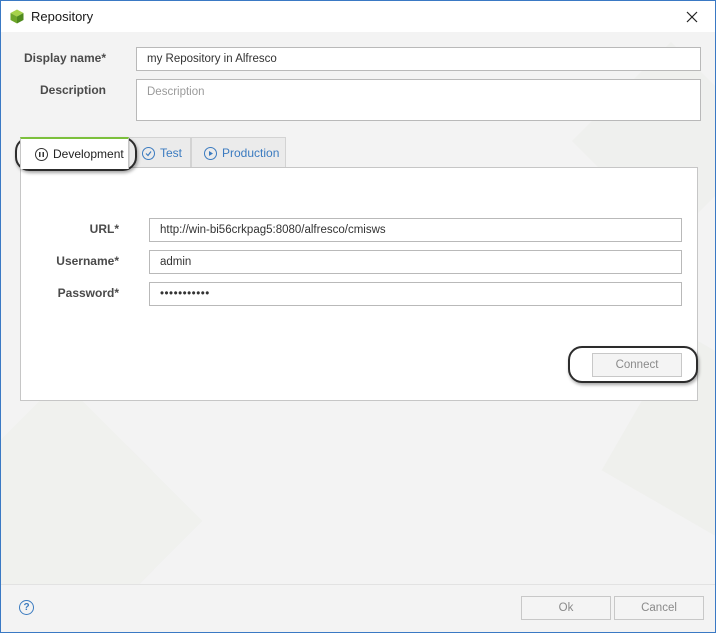 This screenshot has width=716, height=633. Describe the element at coordinates (659, 608) in the screenshot. I see `cancel-button: Cancel` at that location.